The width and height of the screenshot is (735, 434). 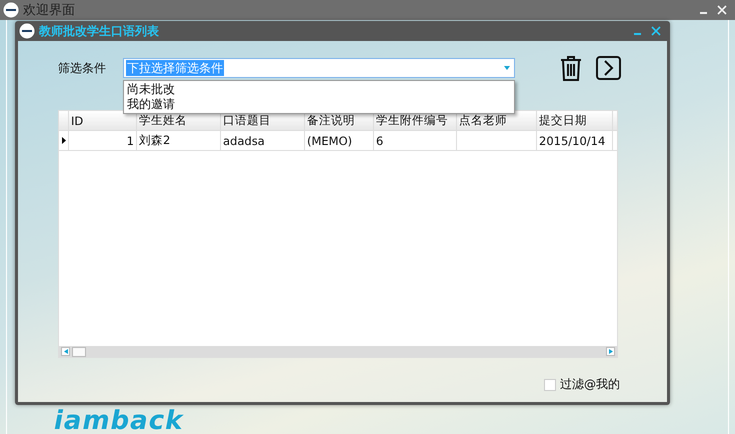 What do you see at coordinates (319, 104) in the screenshot?
I see `dropdown-option: 我的邀请` at bounding box center [319, 104].